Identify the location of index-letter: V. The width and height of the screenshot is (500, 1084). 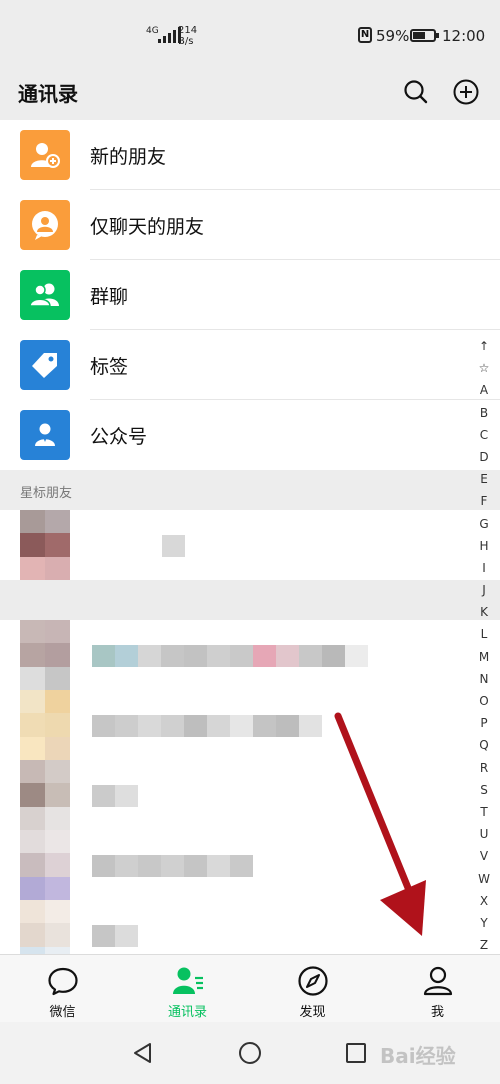
(484, 856).